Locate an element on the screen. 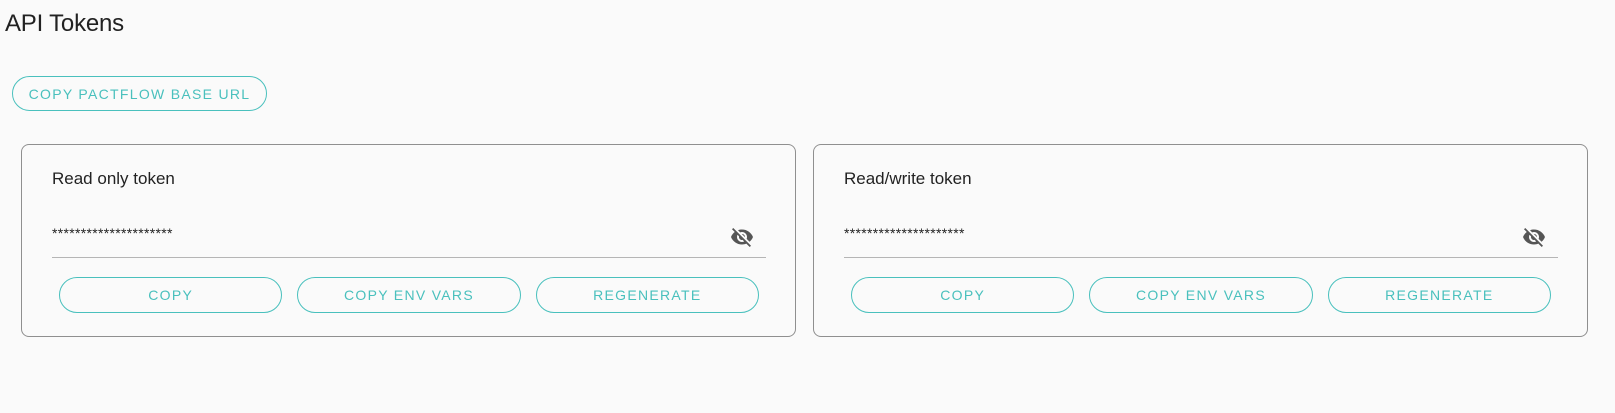 The image size is (1615, 413). read-only-copy-env-vars-button: COPY ENV VARS is located at coordinates (409, 295).